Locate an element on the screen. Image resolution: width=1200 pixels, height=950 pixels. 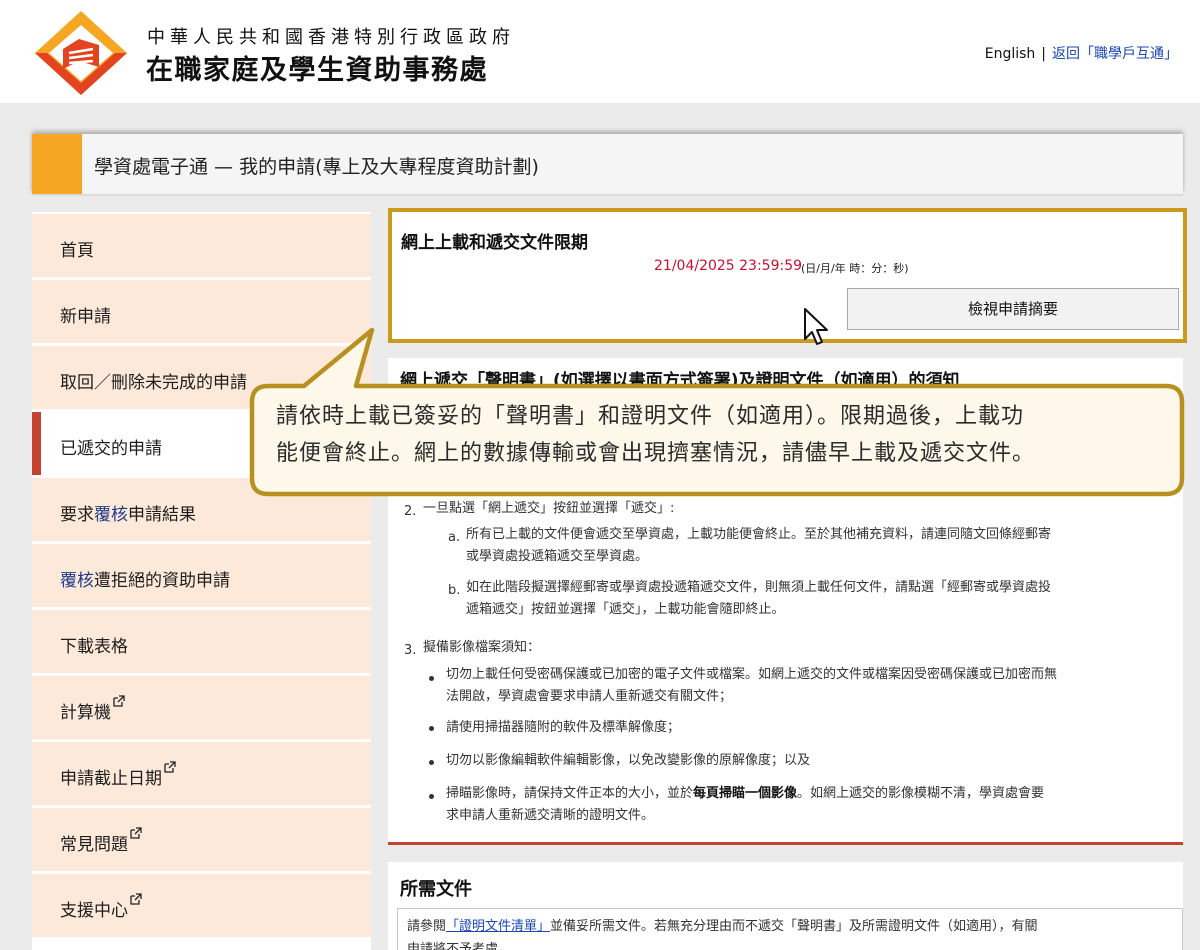
sidebar-item-deadlines: 申請截止日期 is located at coordinates (201, 773).